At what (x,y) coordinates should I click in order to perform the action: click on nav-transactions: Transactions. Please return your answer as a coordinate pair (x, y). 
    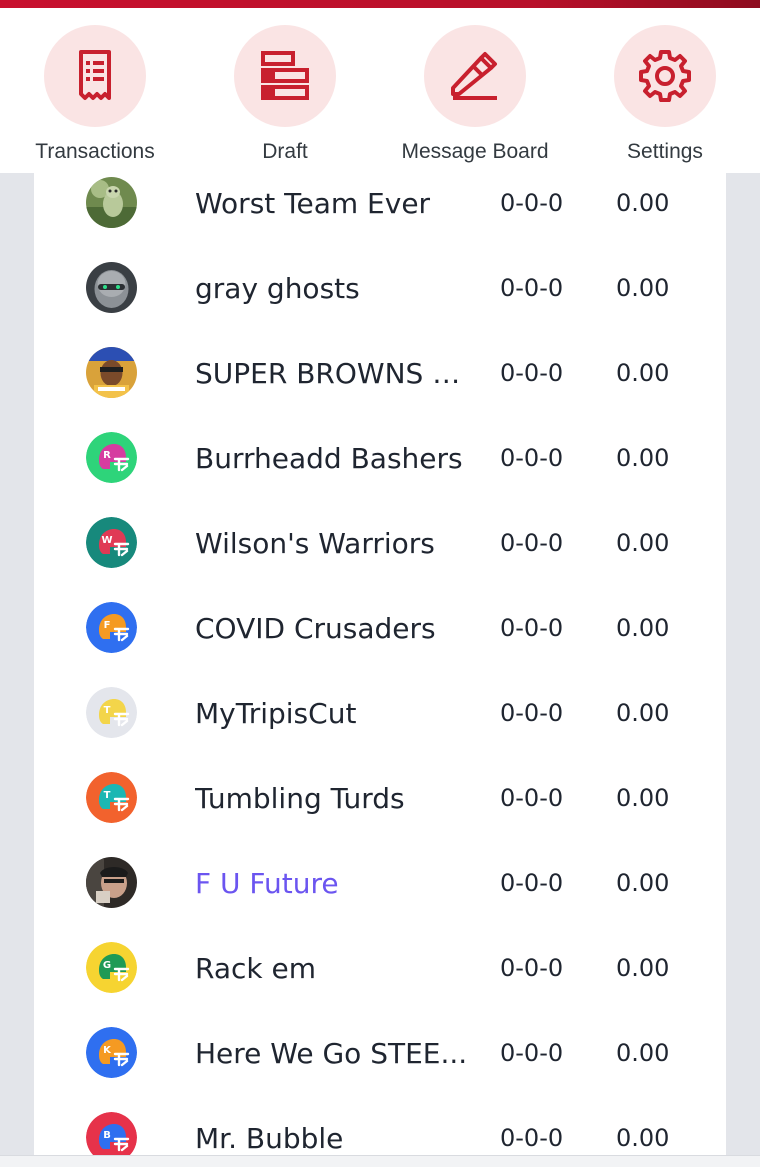
    Looking at the image, I should click on (95, 90).